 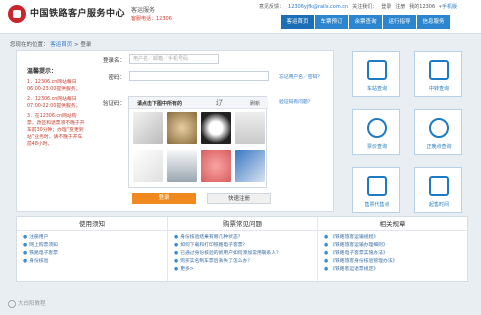 What do you see at coordinates (95, 254) in the screenshot?
I see `info-link: ● 铁路电子客票` at bounding box center [95, 254].